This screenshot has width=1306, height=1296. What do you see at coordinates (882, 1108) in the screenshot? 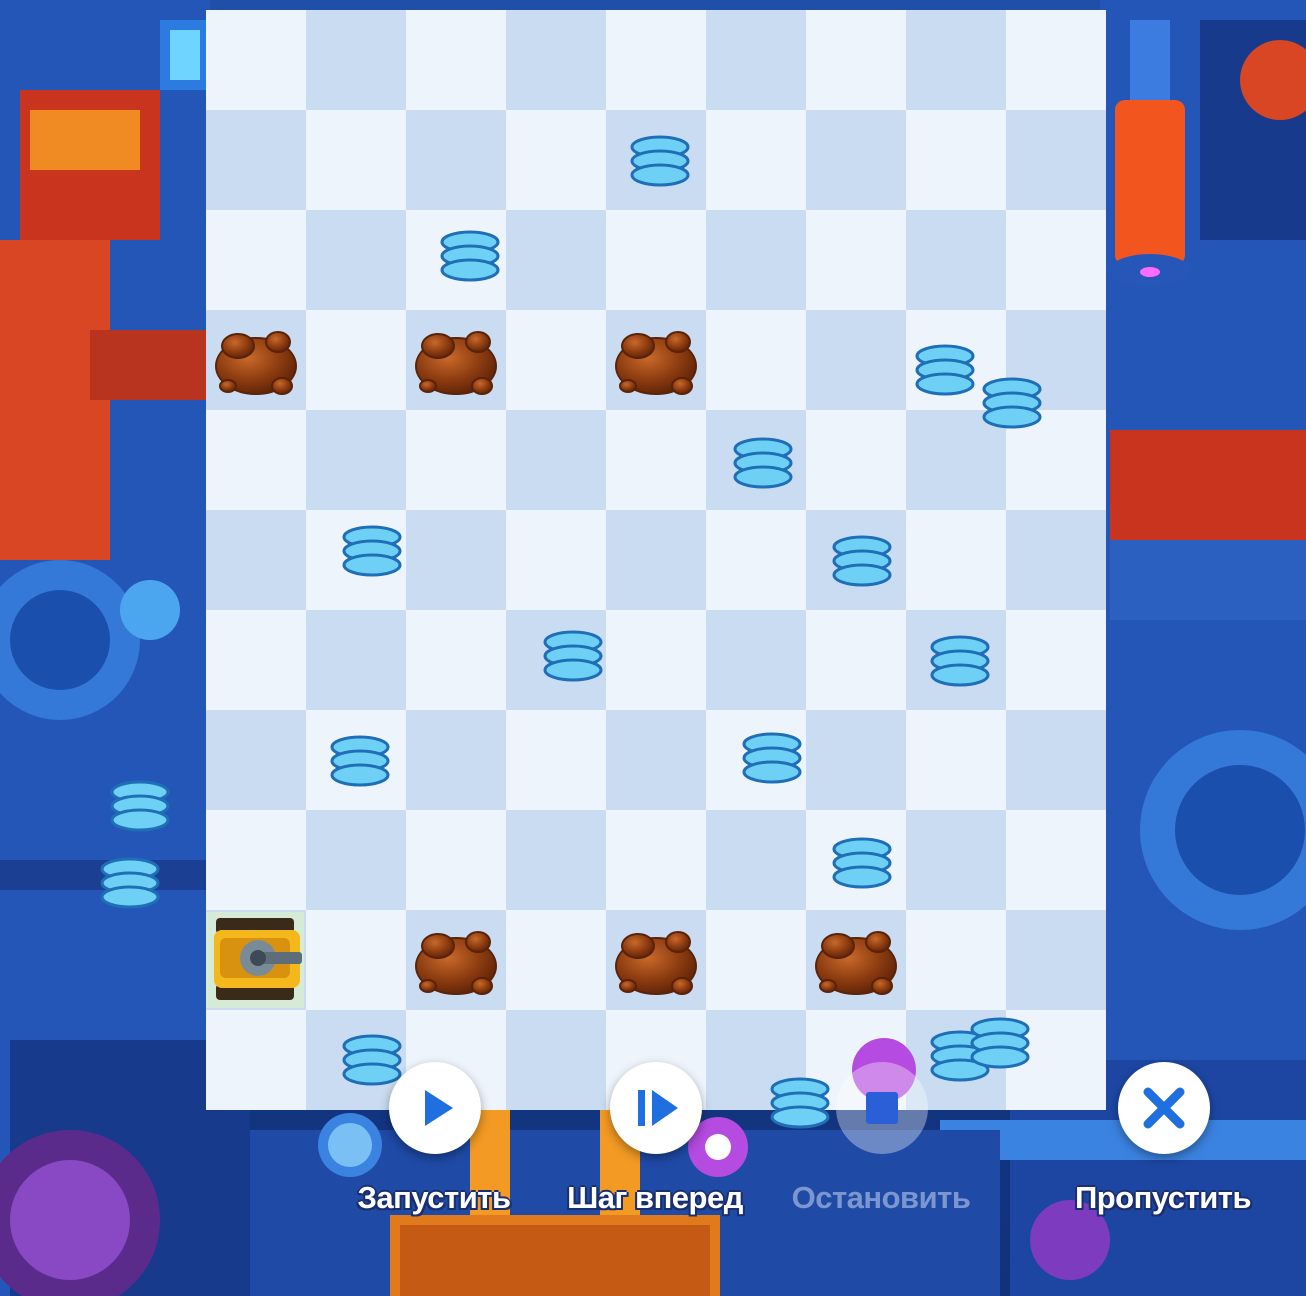
I see `stop-button-circle` at bounding box center [882, 1108].